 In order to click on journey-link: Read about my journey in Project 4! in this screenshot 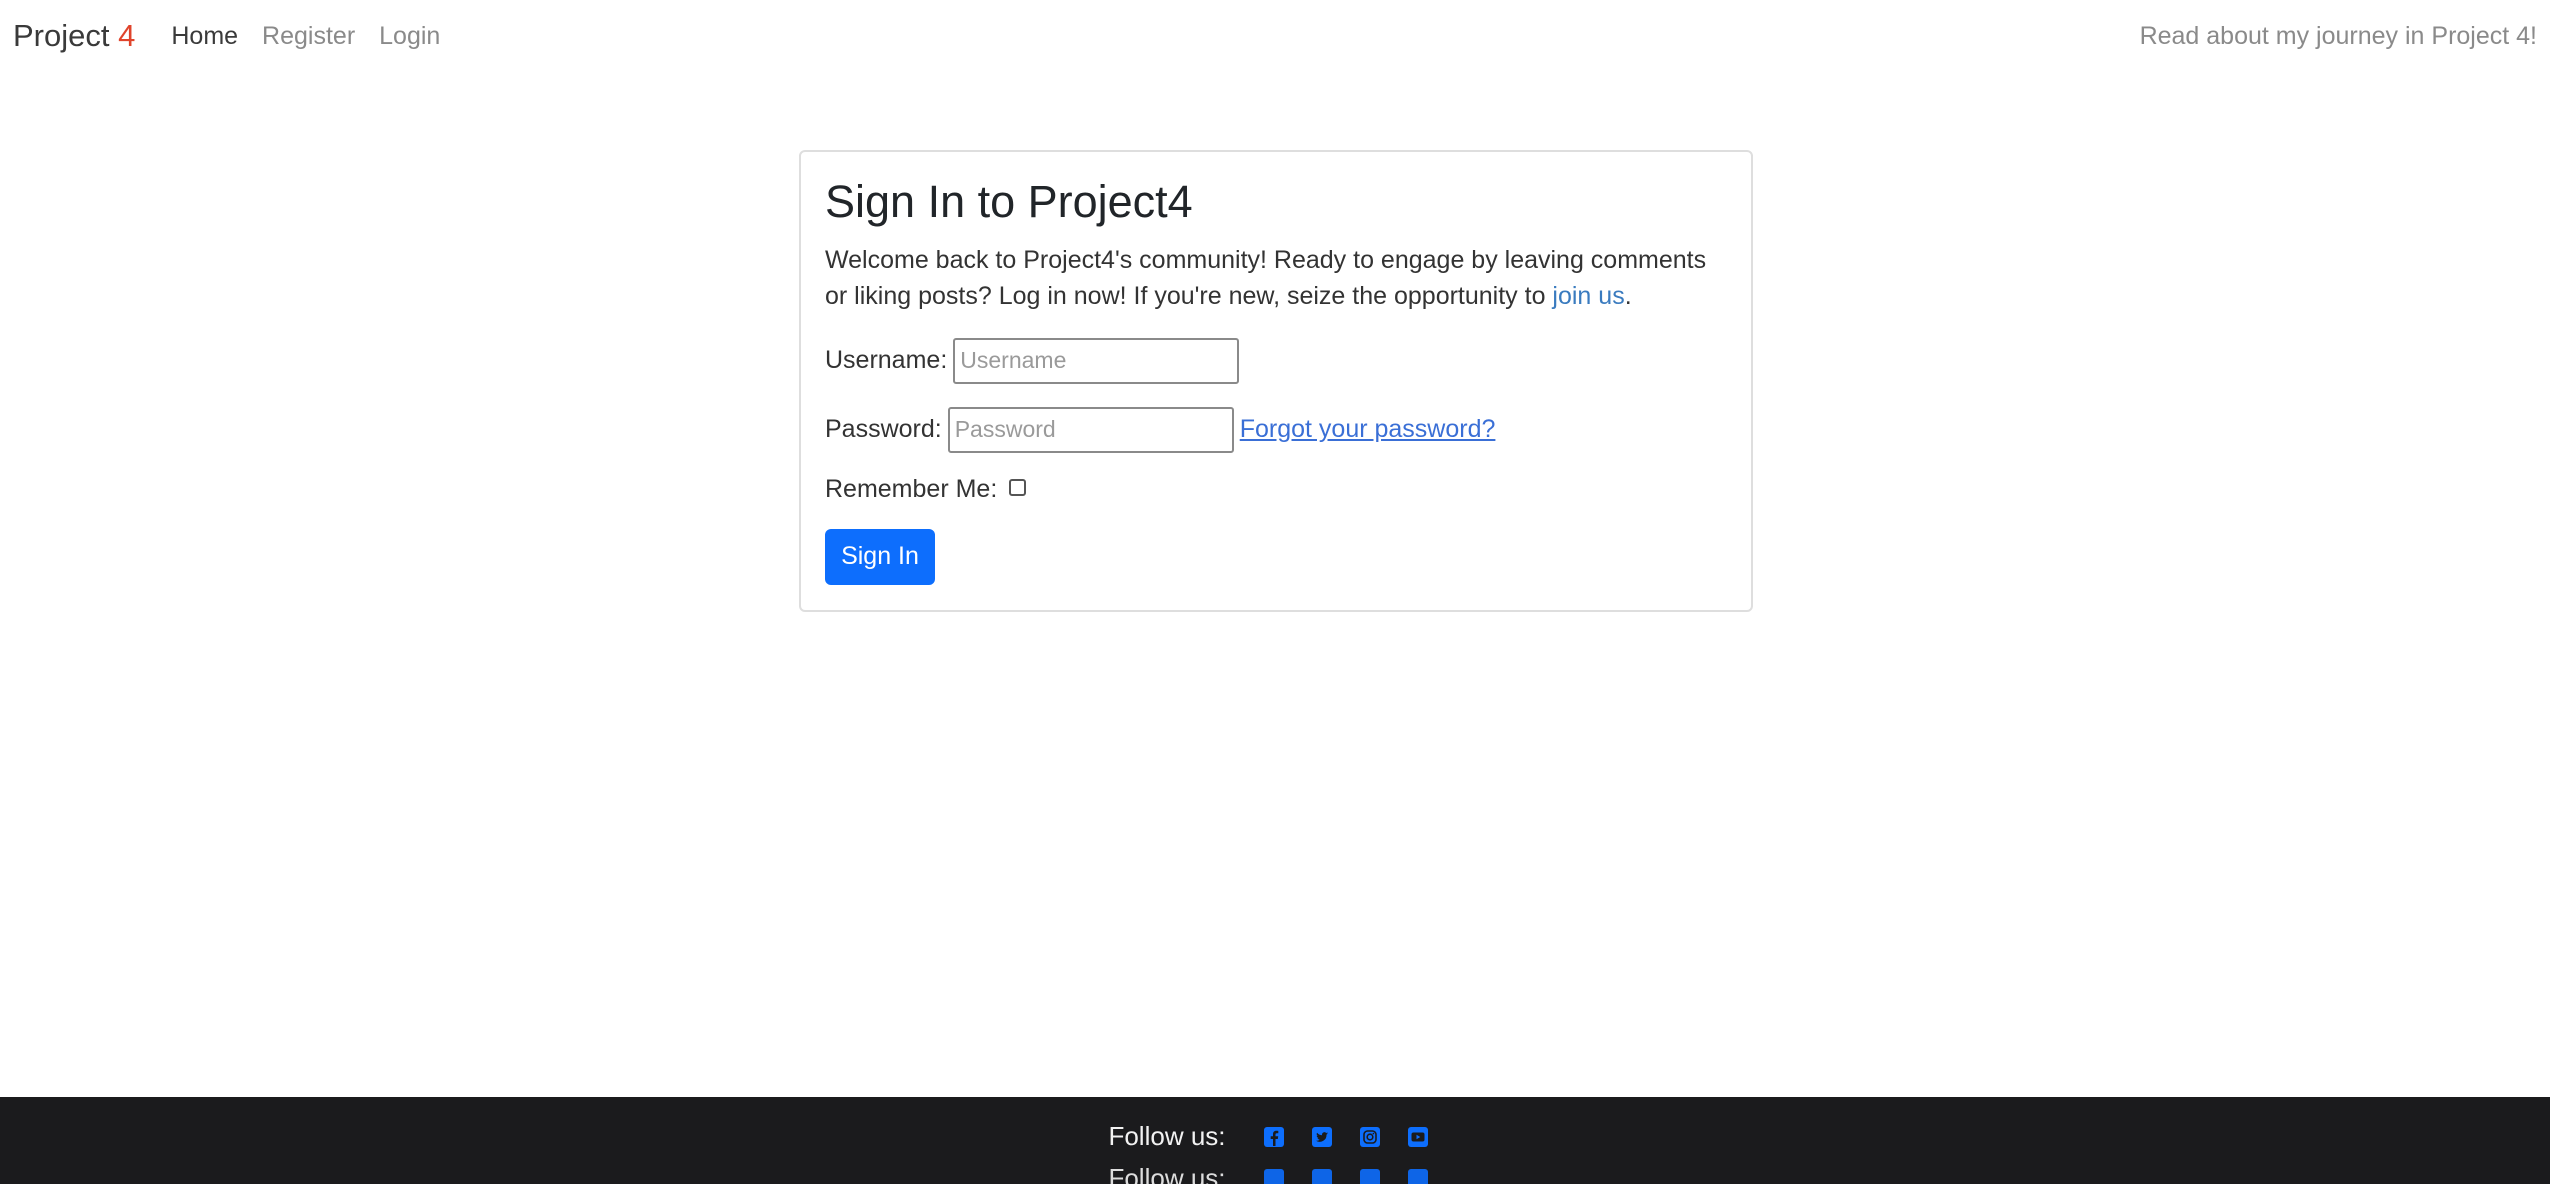, I will do `click(2338, 36)`.